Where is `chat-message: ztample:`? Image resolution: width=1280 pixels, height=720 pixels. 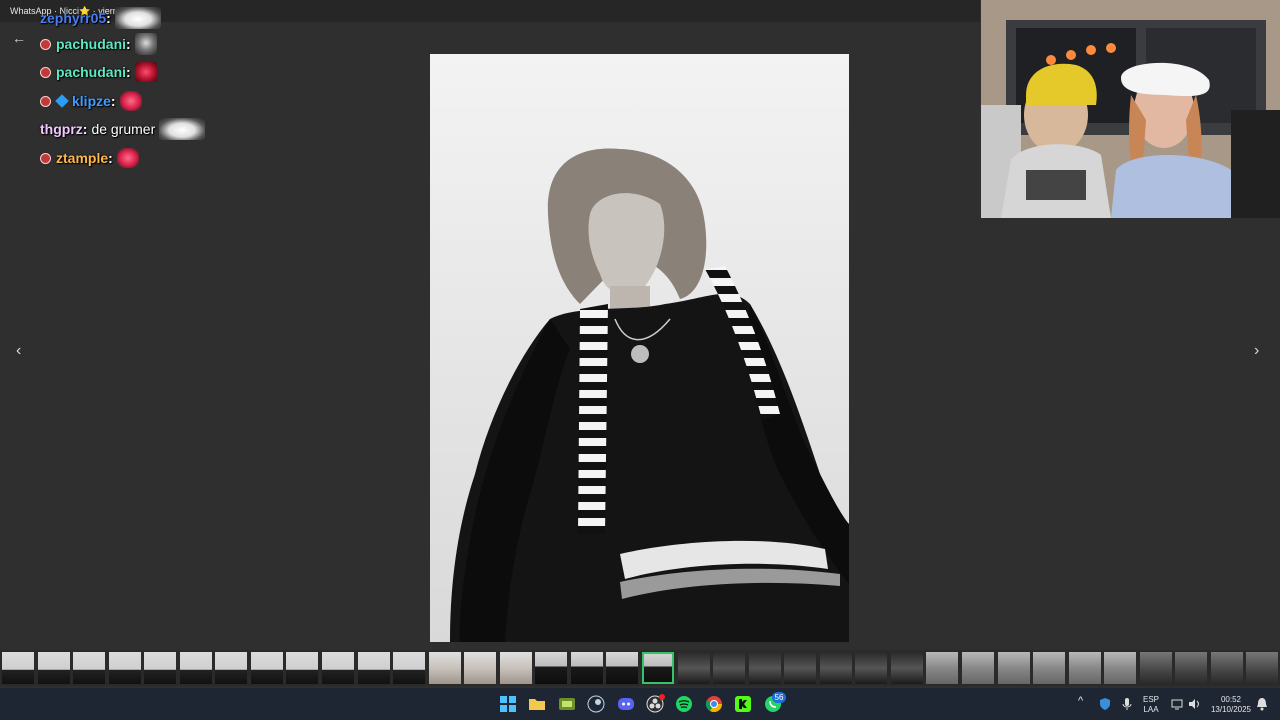 chat-message: ztample: is located at coordinates (89, 158).